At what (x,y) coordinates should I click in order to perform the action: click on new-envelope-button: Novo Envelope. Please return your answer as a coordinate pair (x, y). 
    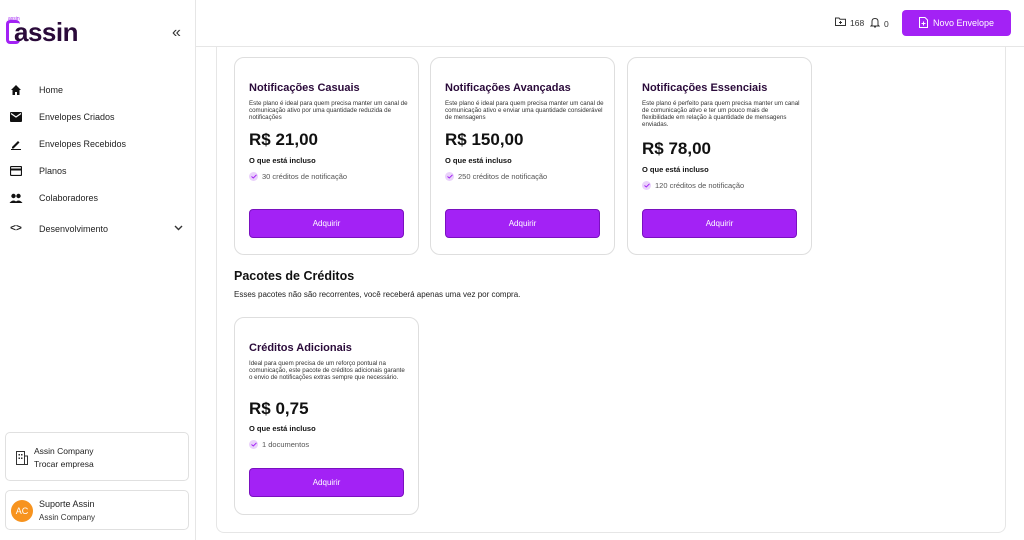
    Looking at the image, I should click on (956, 23).